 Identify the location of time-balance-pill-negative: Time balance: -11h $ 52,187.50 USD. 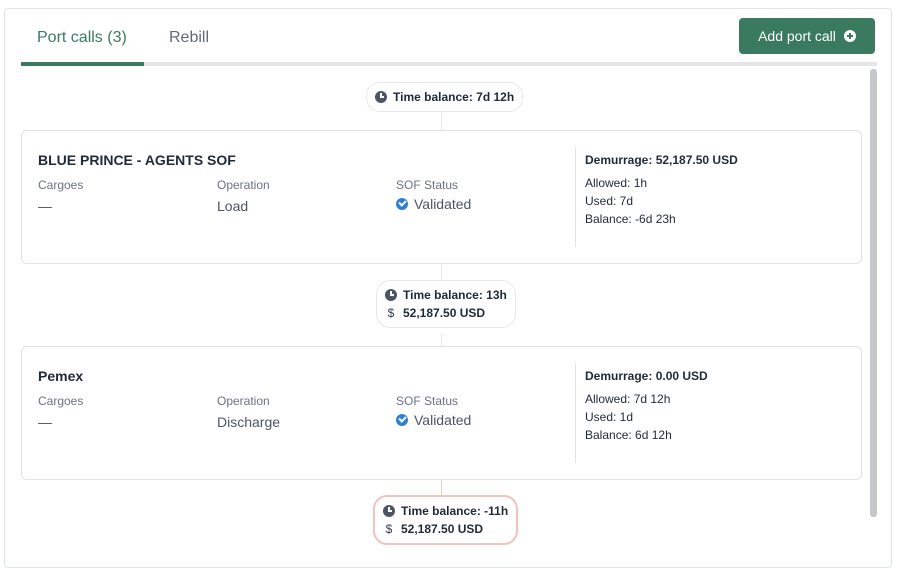
(446, 520).